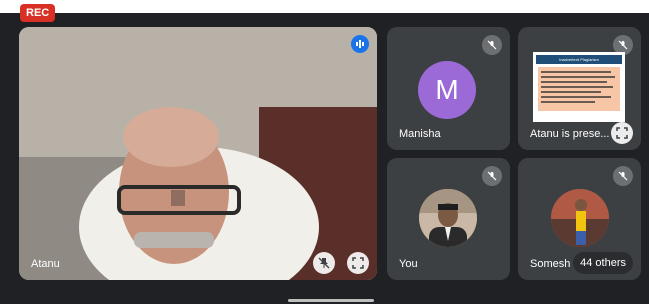 This screenshot has height=304, width=649. I want to click on participant-name: Manisha, so click(420, 134).